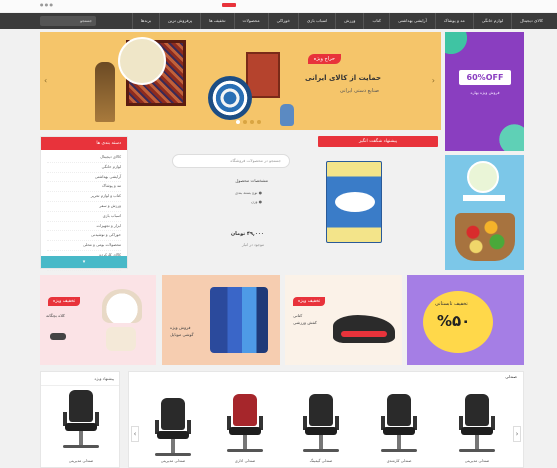 This screenshot has width=557, height=468. I want to click on nav-item: مد و پوشاک, so click(453, 21).